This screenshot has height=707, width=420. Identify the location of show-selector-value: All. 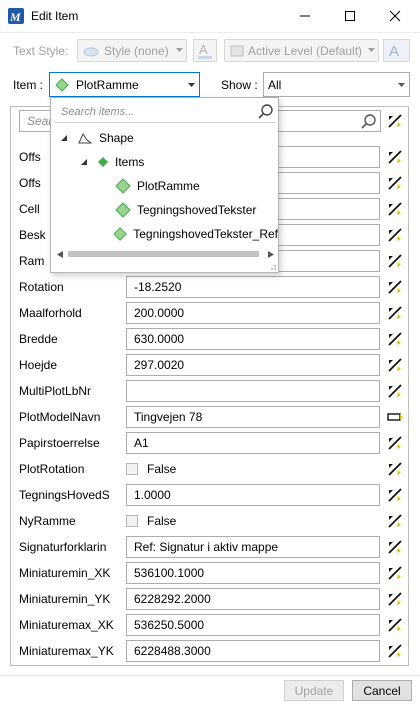
(275, 85).